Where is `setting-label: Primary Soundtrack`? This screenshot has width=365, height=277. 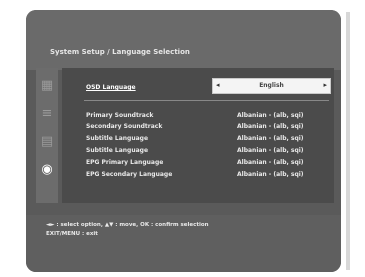 setting-label: Primary Soundtrack is located at coordinates (120, 115).